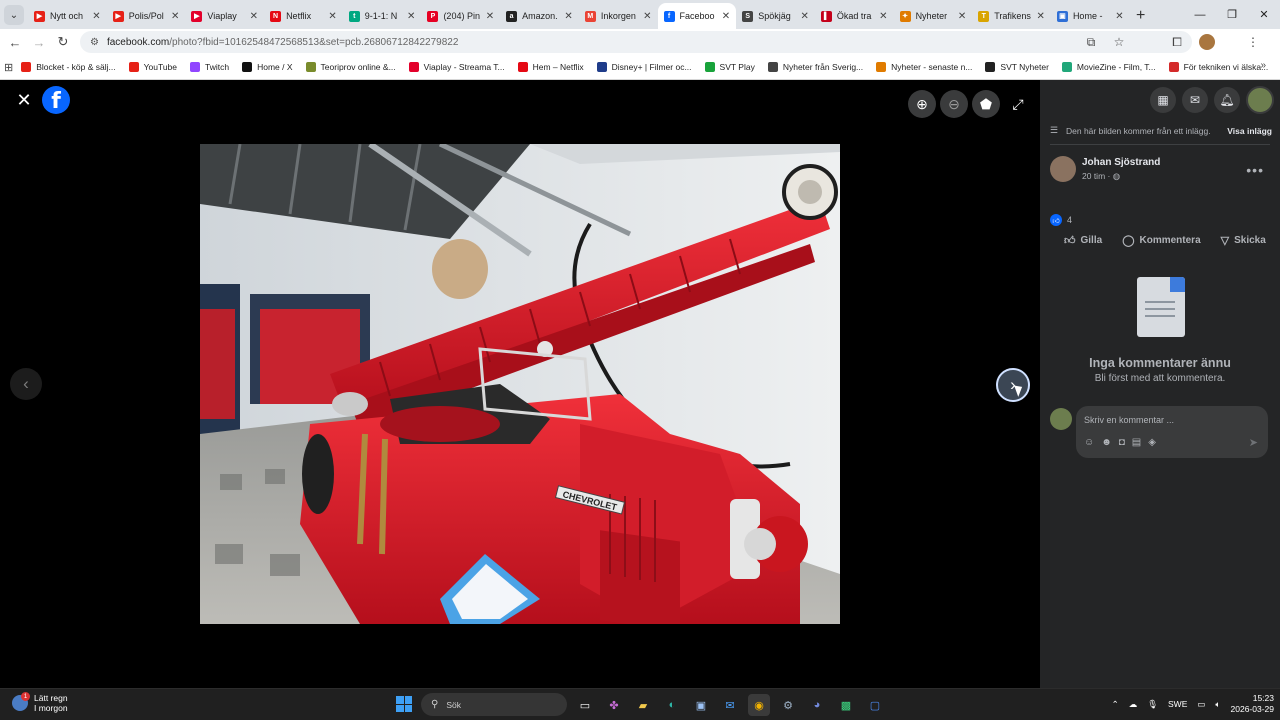 The width and height of the screenshot is (1280, 720). What do you see at coordinates (1253, 442) in the screenshot?
I see `send-comment-icon: ➤` at bounding box center [1253, 442].